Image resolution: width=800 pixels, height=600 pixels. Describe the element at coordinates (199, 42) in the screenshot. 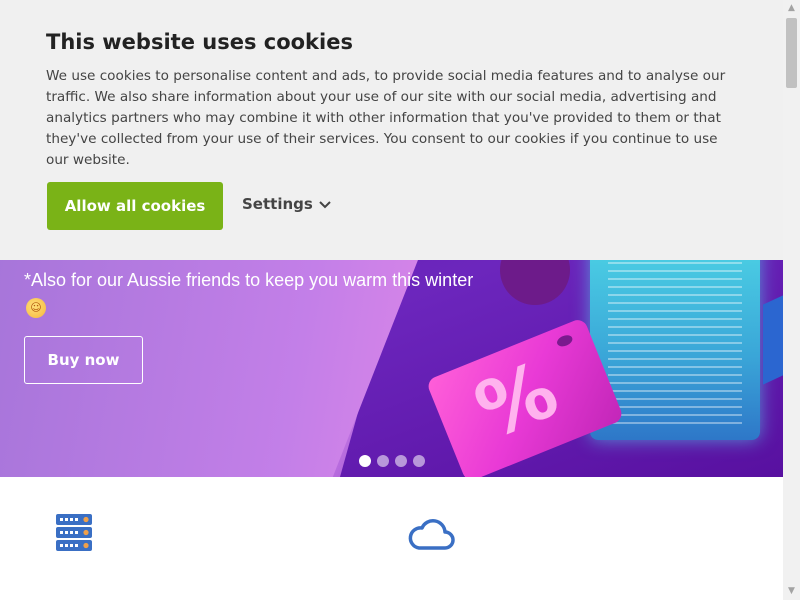

I see `cookie-banner-title: This website uses cookies` at that location.